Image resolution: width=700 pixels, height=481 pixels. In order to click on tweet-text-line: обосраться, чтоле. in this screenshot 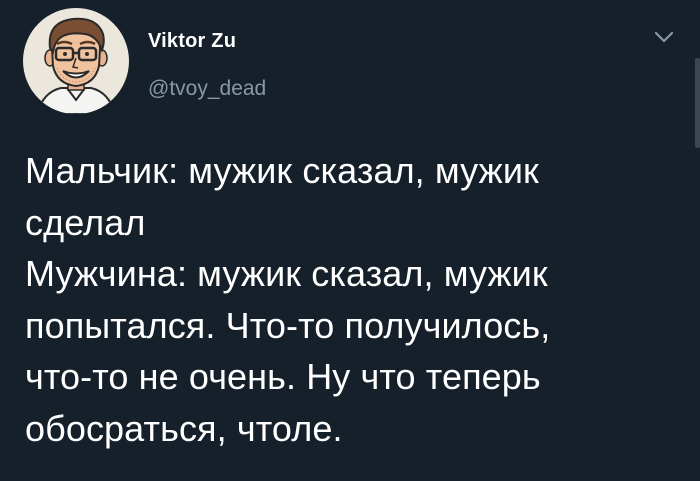, I will do `click(184, 428)`.